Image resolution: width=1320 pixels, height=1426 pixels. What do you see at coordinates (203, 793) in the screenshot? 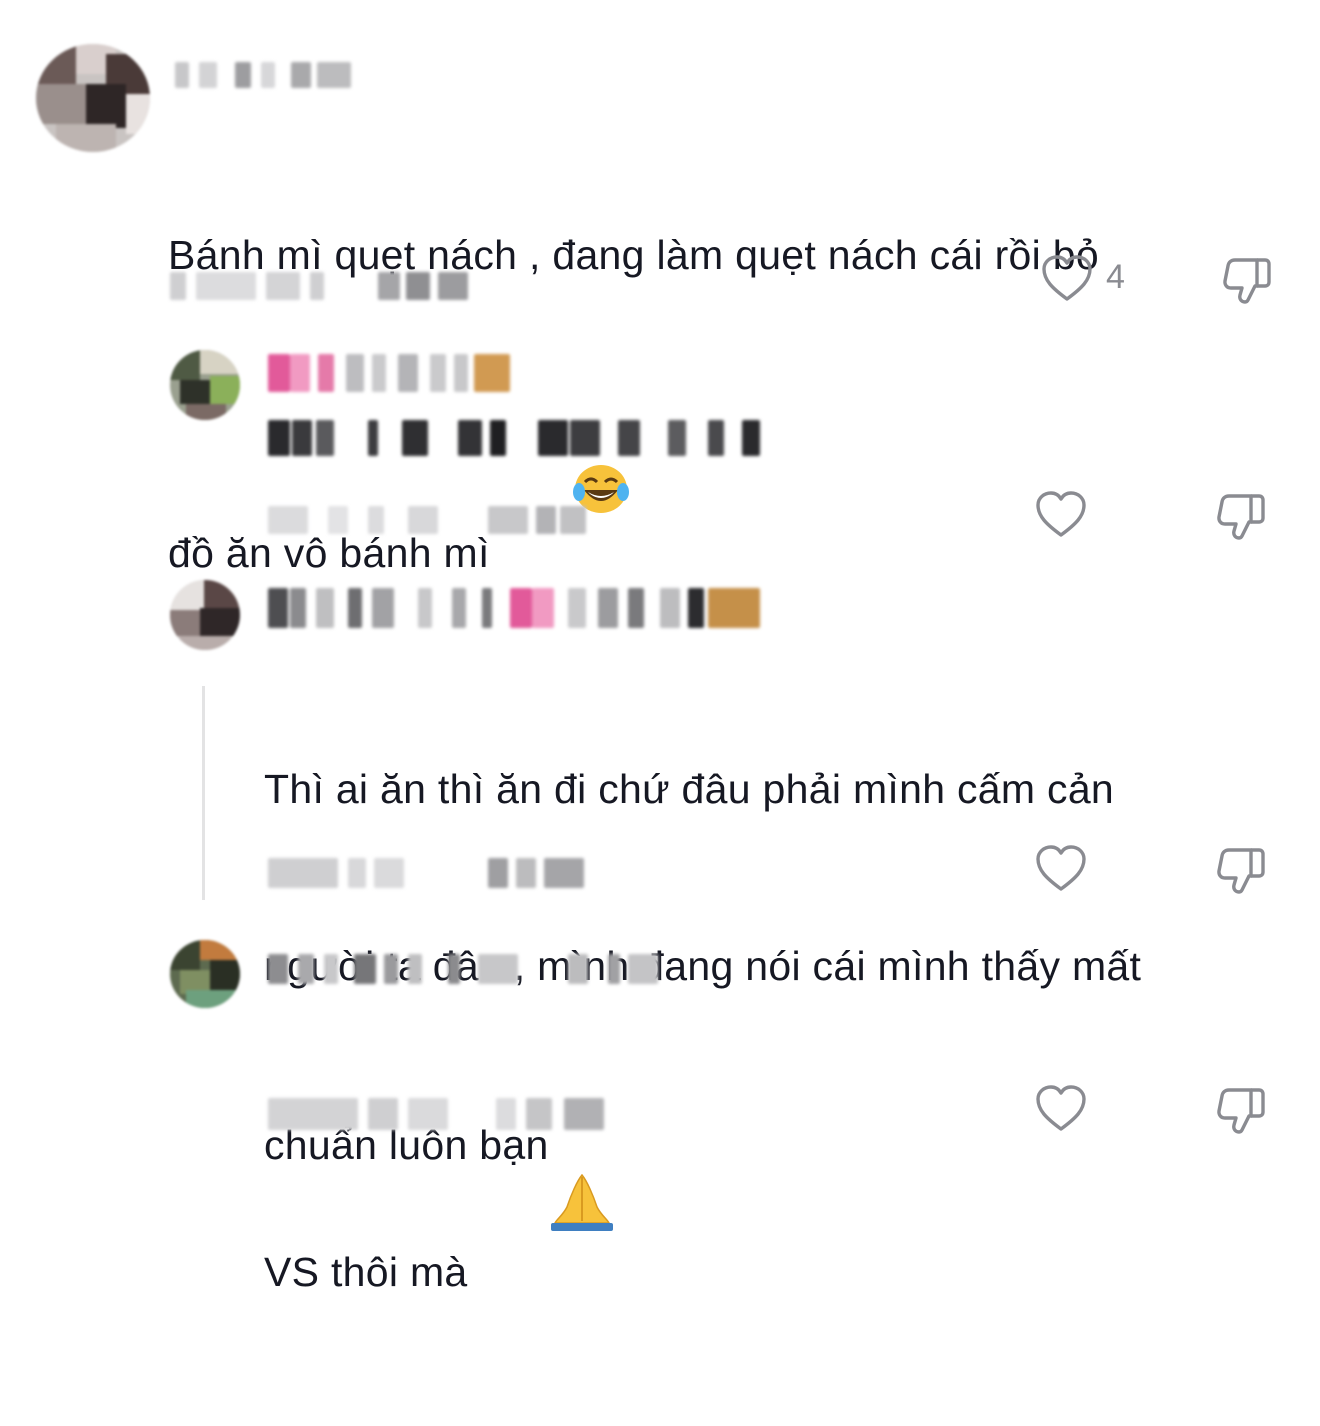
I see `thread-line` at bounding box center [203, 793].